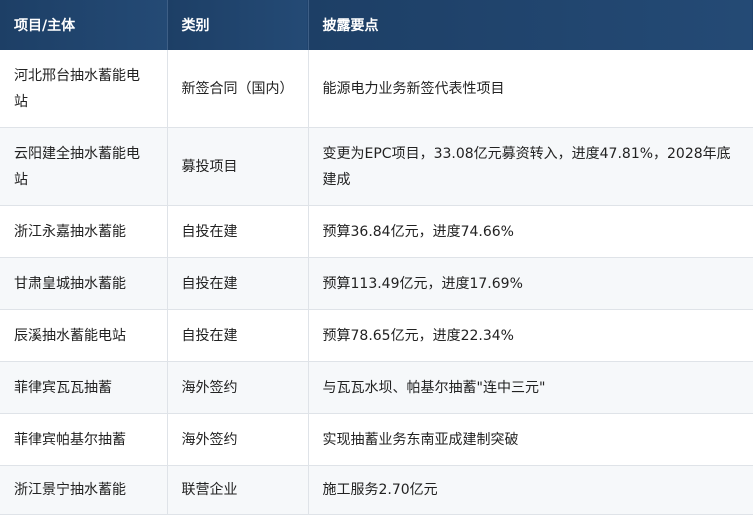 The height and width of the screenshot is (517, 753). I want to click on table-row: 浙江景宁抽水蓄能 联营企业 施工服务2.70亿元, so click(376, 490).